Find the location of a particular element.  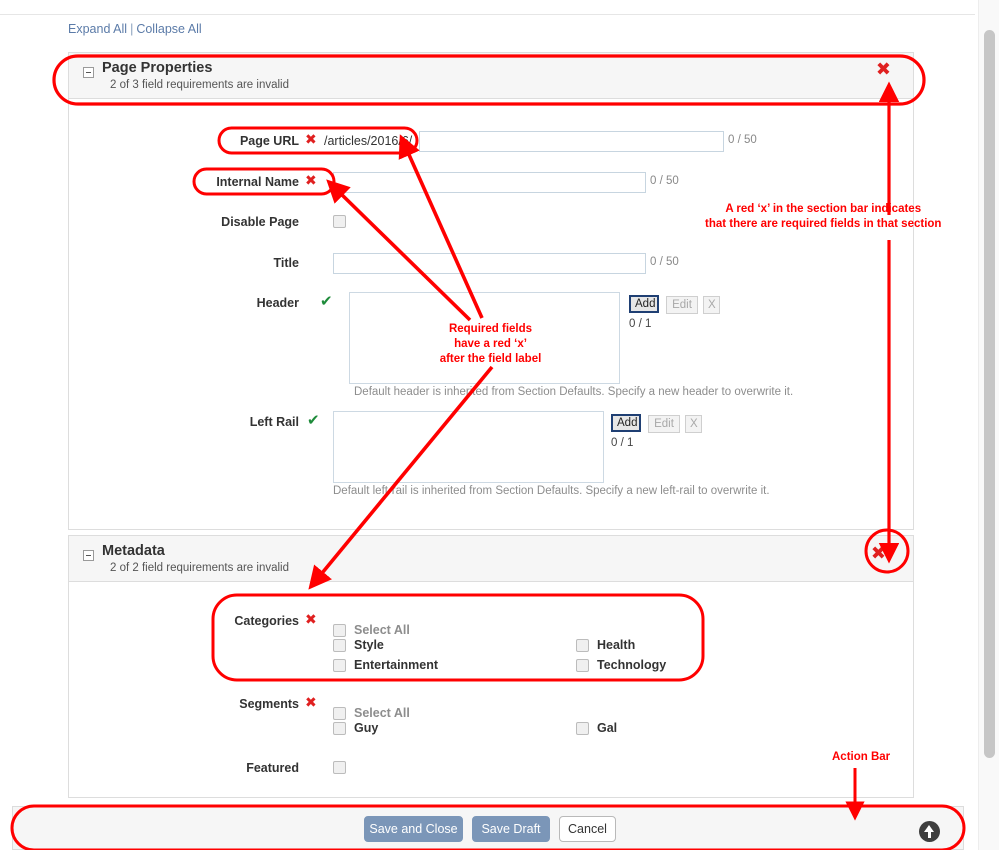

internal-name-counter: 0 / 50 is located at coordinates (664, 181).